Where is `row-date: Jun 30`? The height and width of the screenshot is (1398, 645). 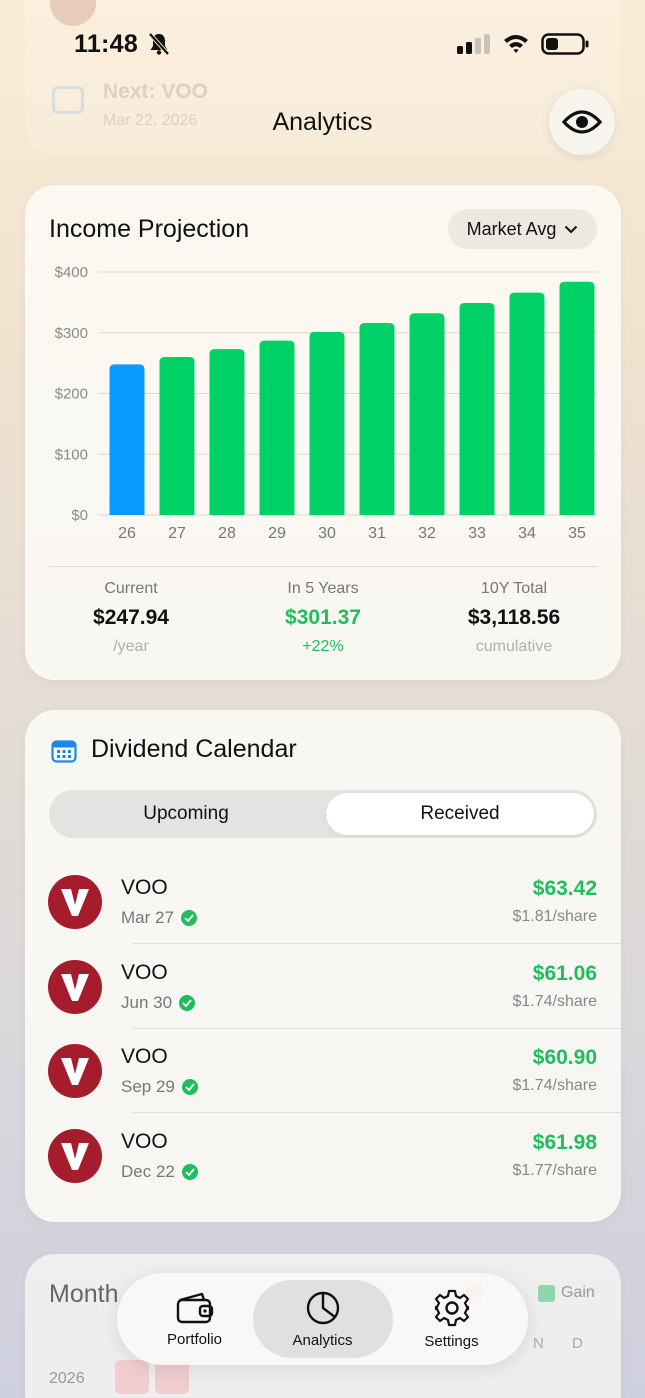
row-date: Jun 30 is located at coordinates (158, 1003).